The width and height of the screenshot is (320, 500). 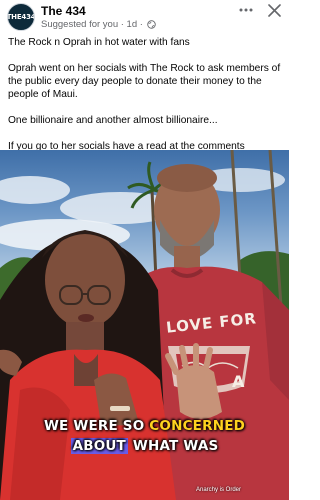 What do you see at coordinates (99, 446) in the screenshot?
I see `caption-highlight-box: ABOUT` at bounding box center [99, 446].